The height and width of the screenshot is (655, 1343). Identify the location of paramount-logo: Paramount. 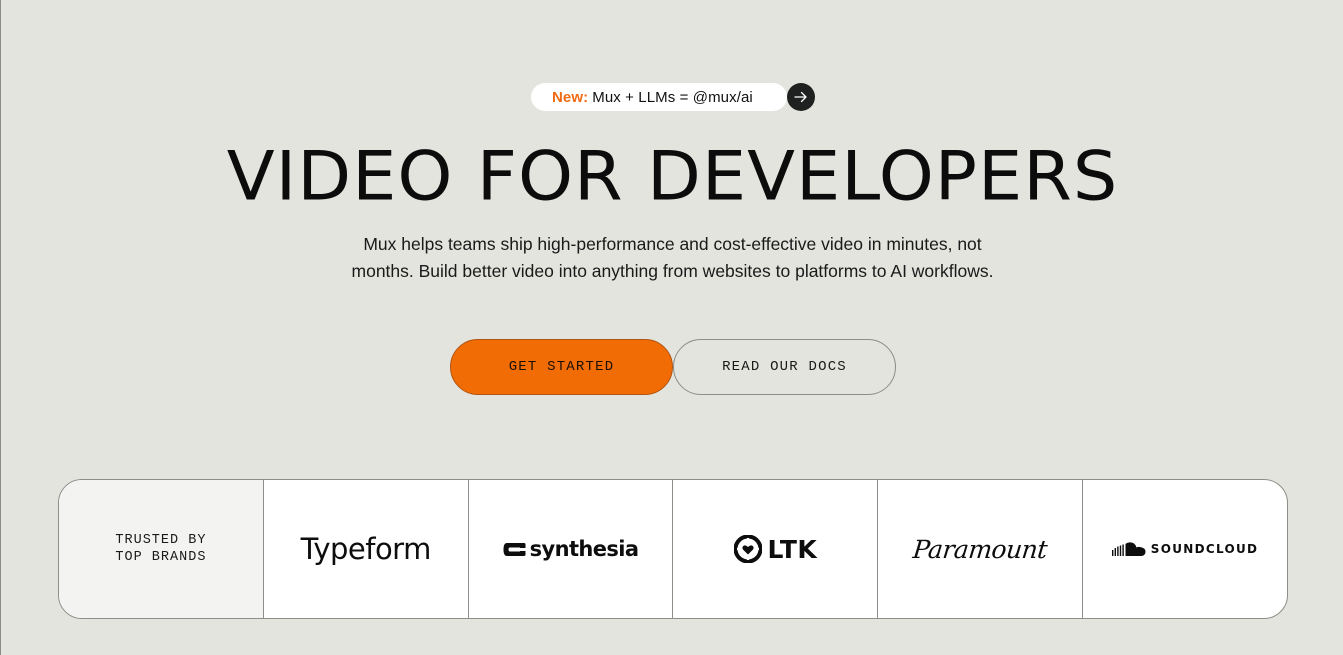
(980, 549).